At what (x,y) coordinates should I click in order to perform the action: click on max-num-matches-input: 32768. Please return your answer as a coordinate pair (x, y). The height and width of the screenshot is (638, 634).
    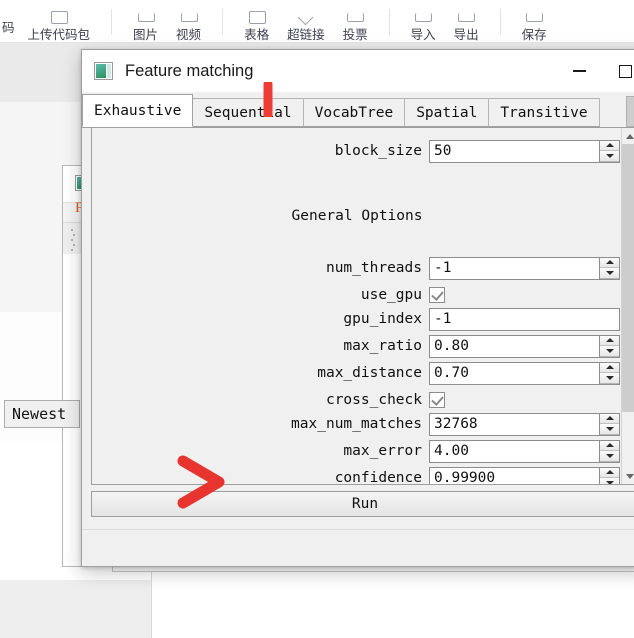
    Looking at the image, I should click on (524, 424).